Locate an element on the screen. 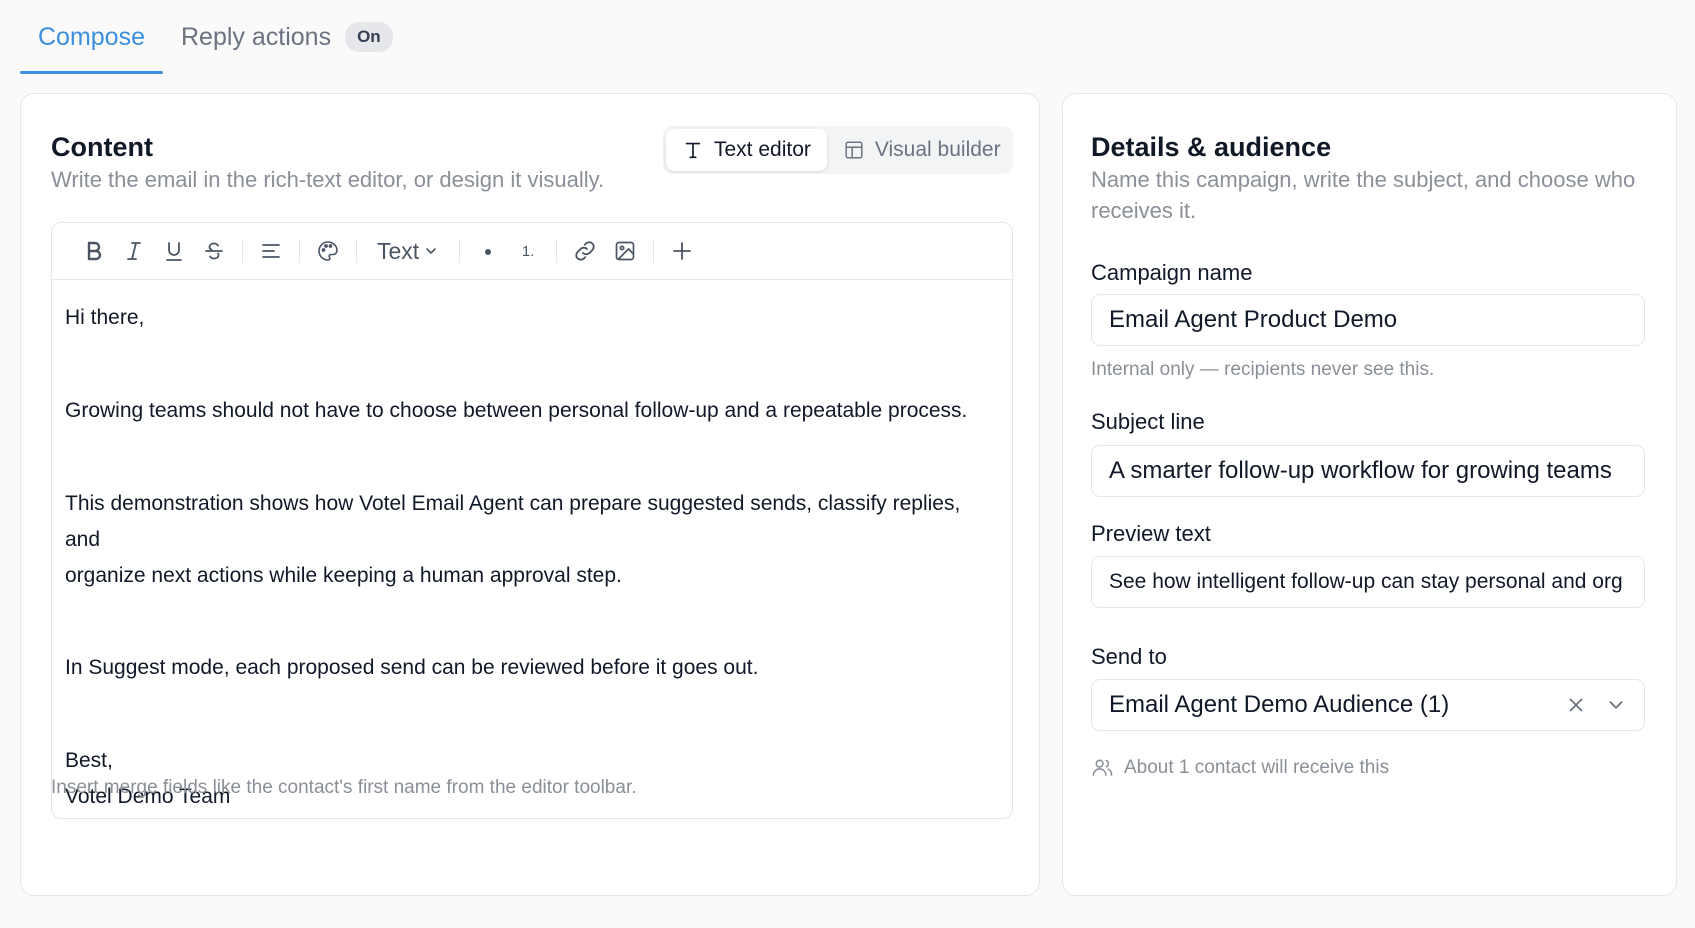 The width and height of the screenshot is (1695, 928). visual-builder-button: Visual builder is located at coordinates (922, 150).